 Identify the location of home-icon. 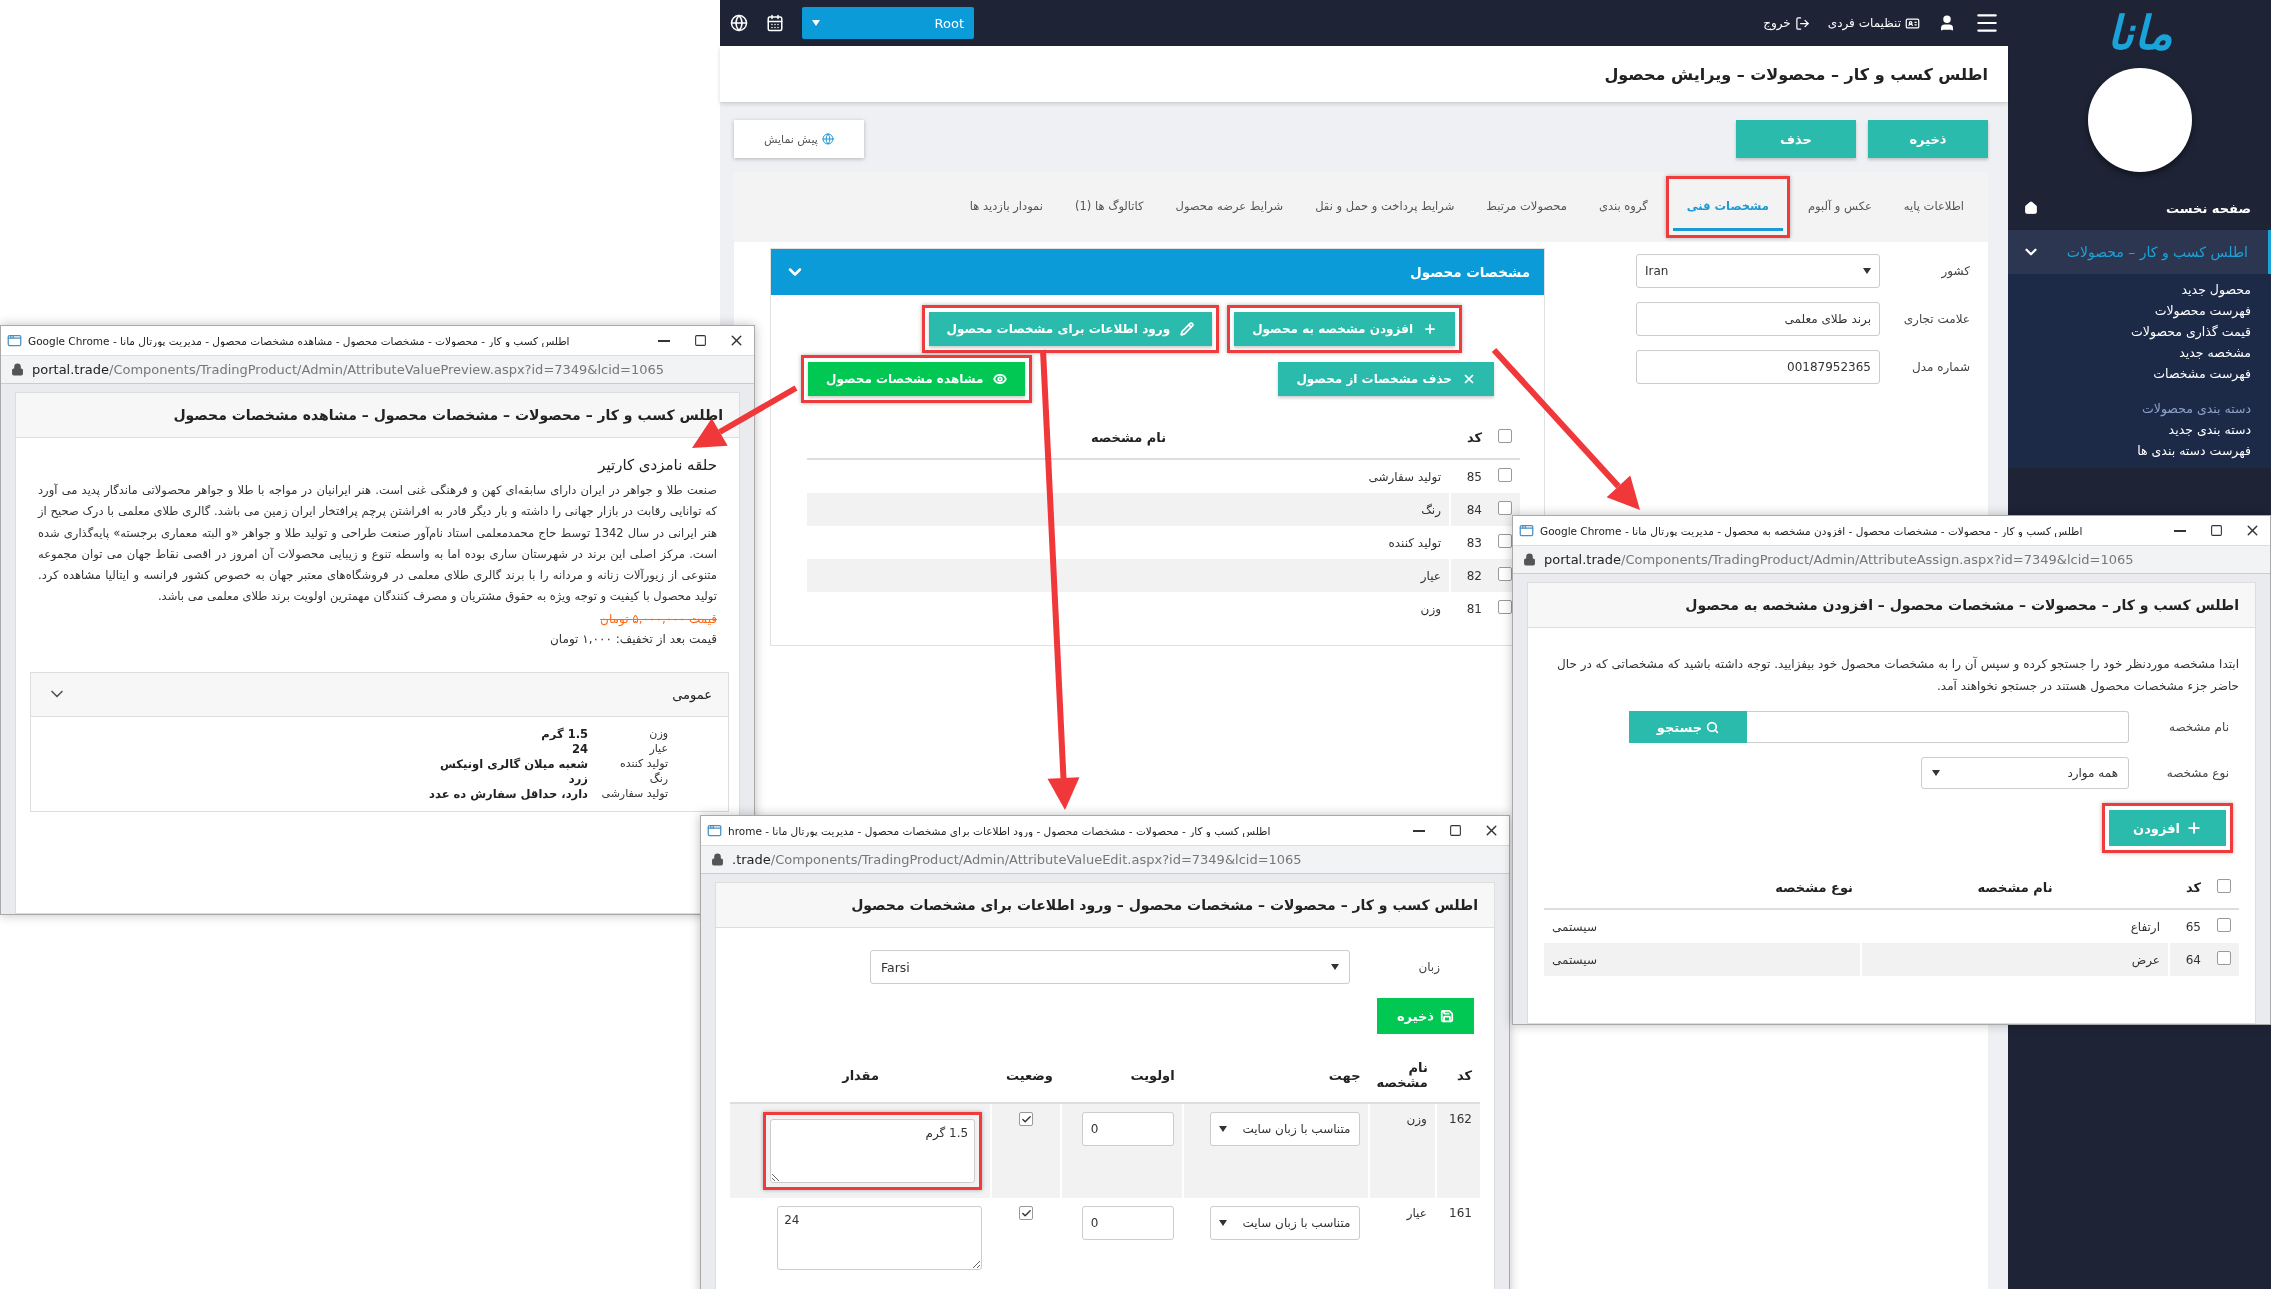
(2031, 208).